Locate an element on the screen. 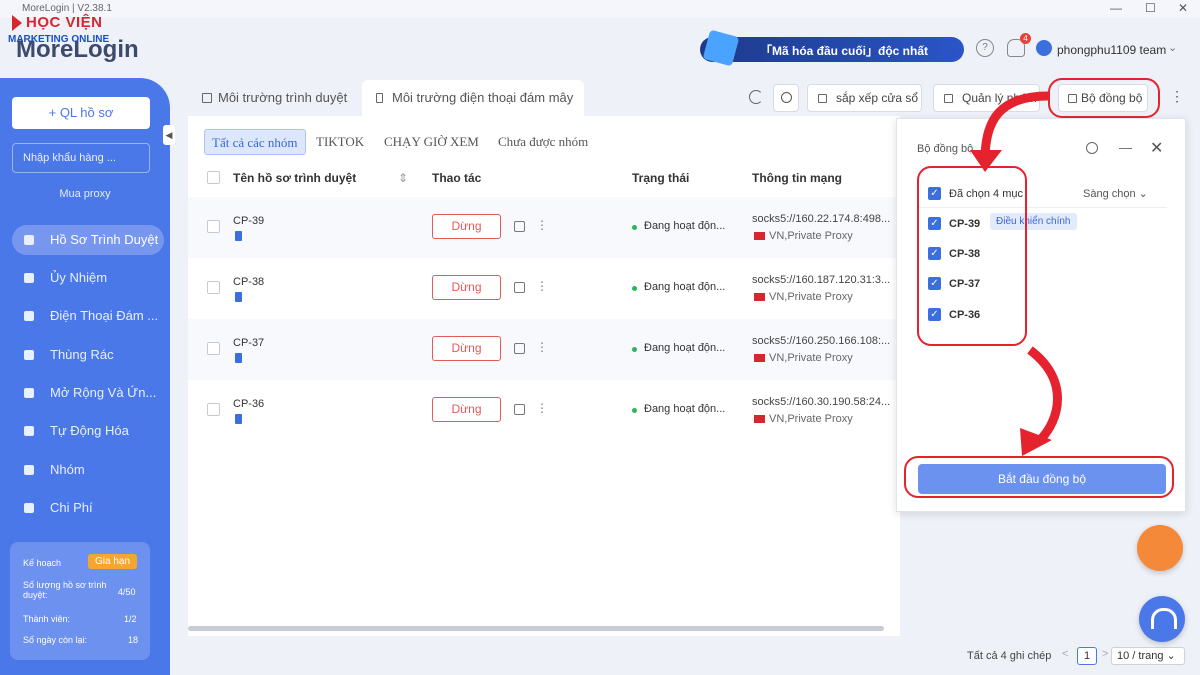  annotation-arrows is located at coordinates (1016, 273).